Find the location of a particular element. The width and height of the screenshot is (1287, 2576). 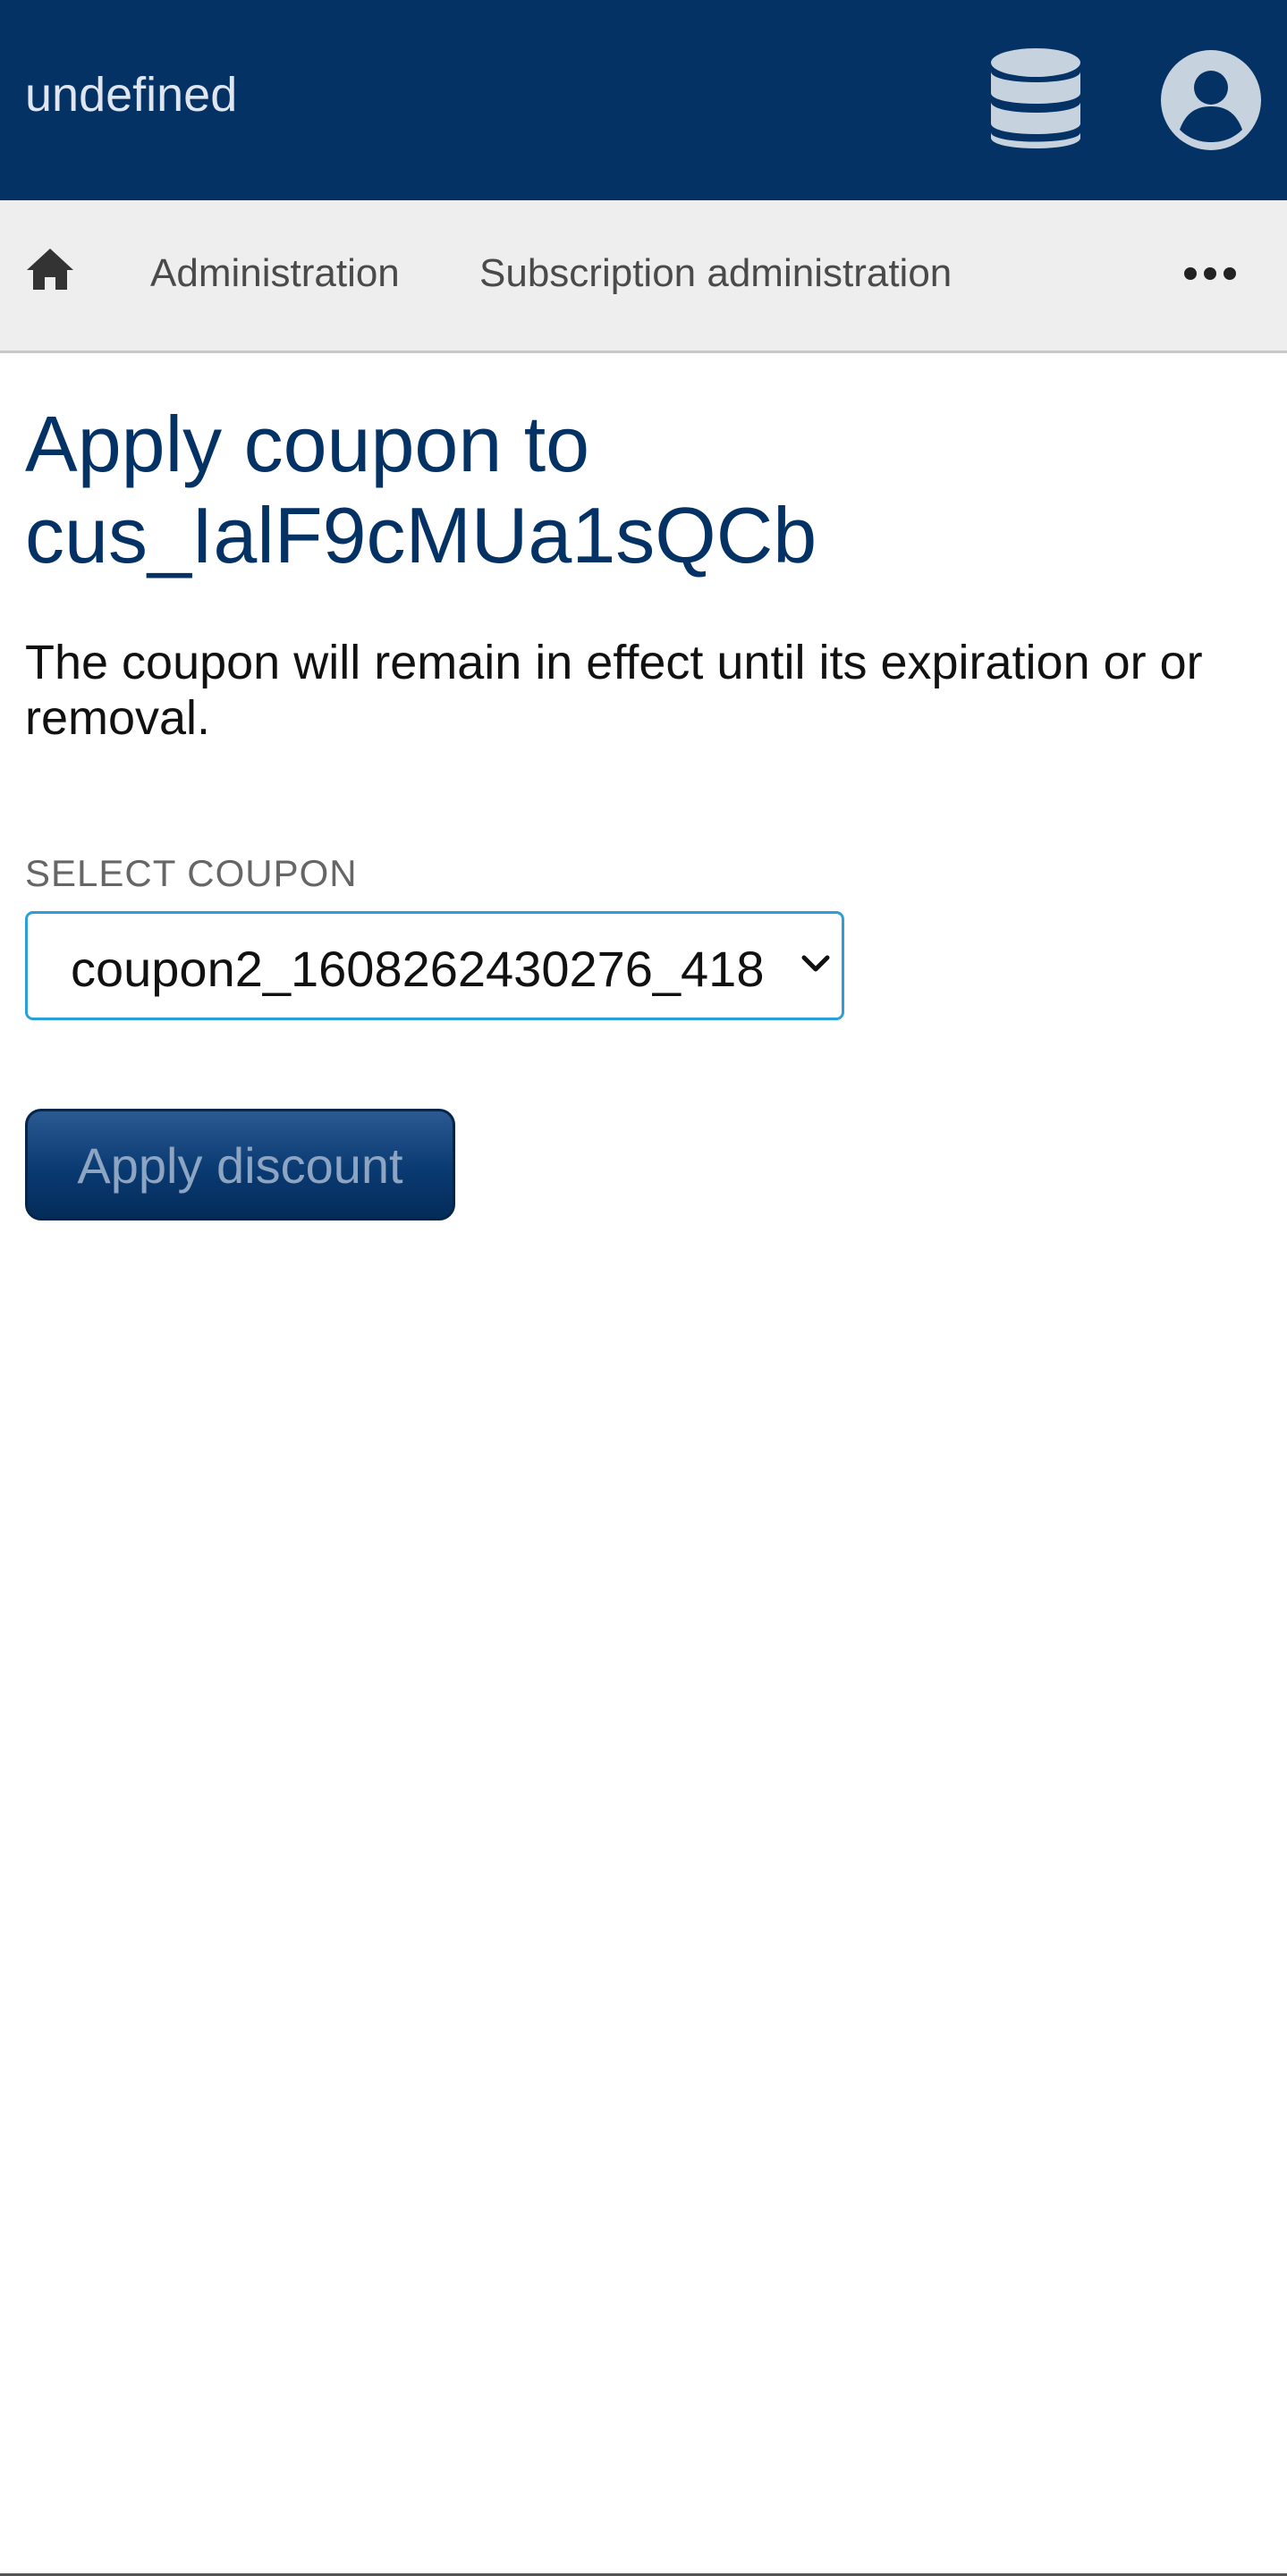

coupon-select-label: SELECT COUPON is located at coordinates (191, 873).